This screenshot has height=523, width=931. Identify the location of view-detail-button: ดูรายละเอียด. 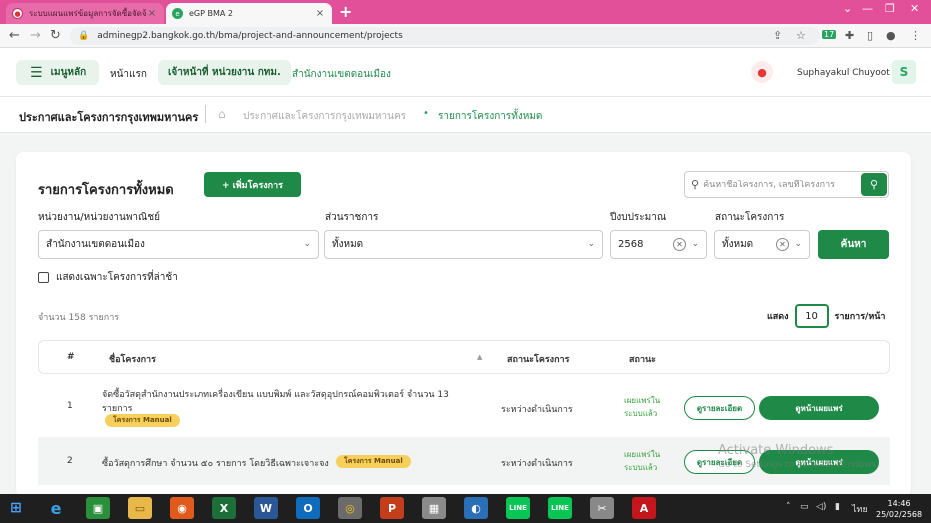
(719, 408).